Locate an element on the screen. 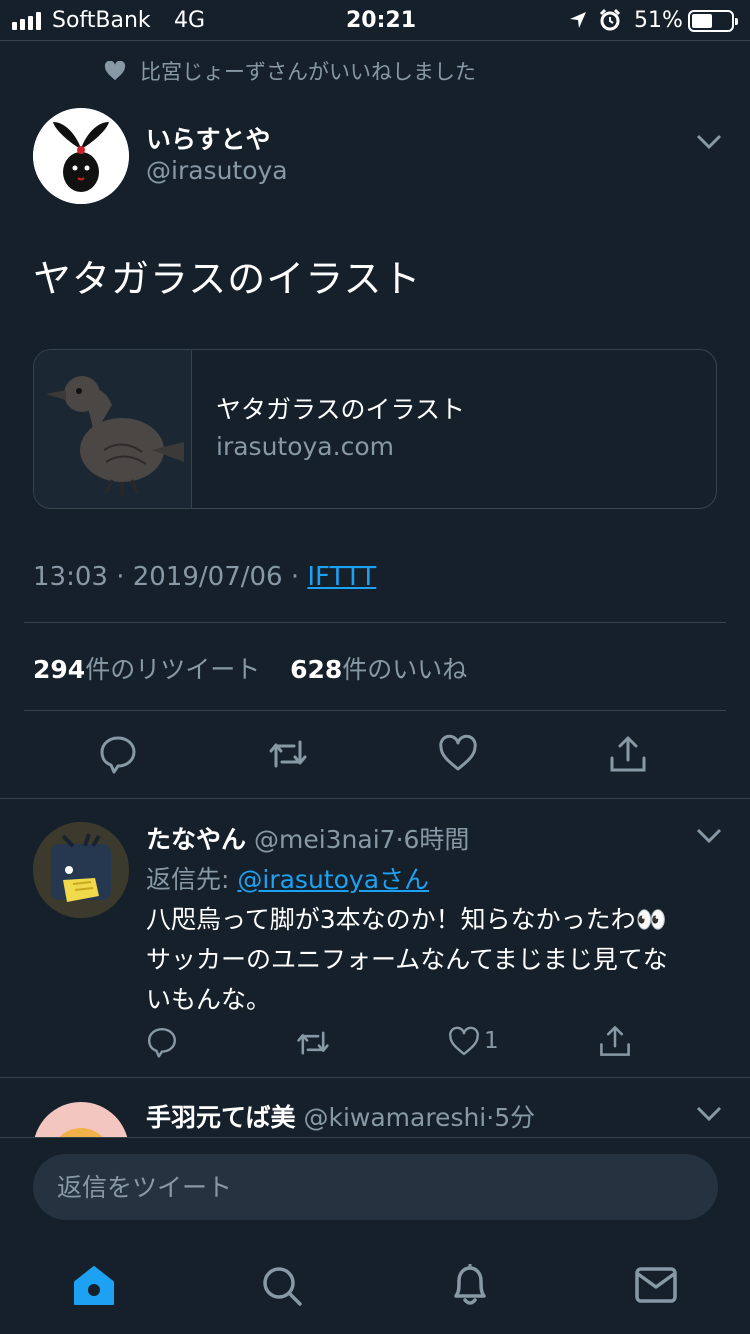 This screenshot has height=1334, width=750. retweet-stat: 294件のリツイート is located at coordinates (146, 669).